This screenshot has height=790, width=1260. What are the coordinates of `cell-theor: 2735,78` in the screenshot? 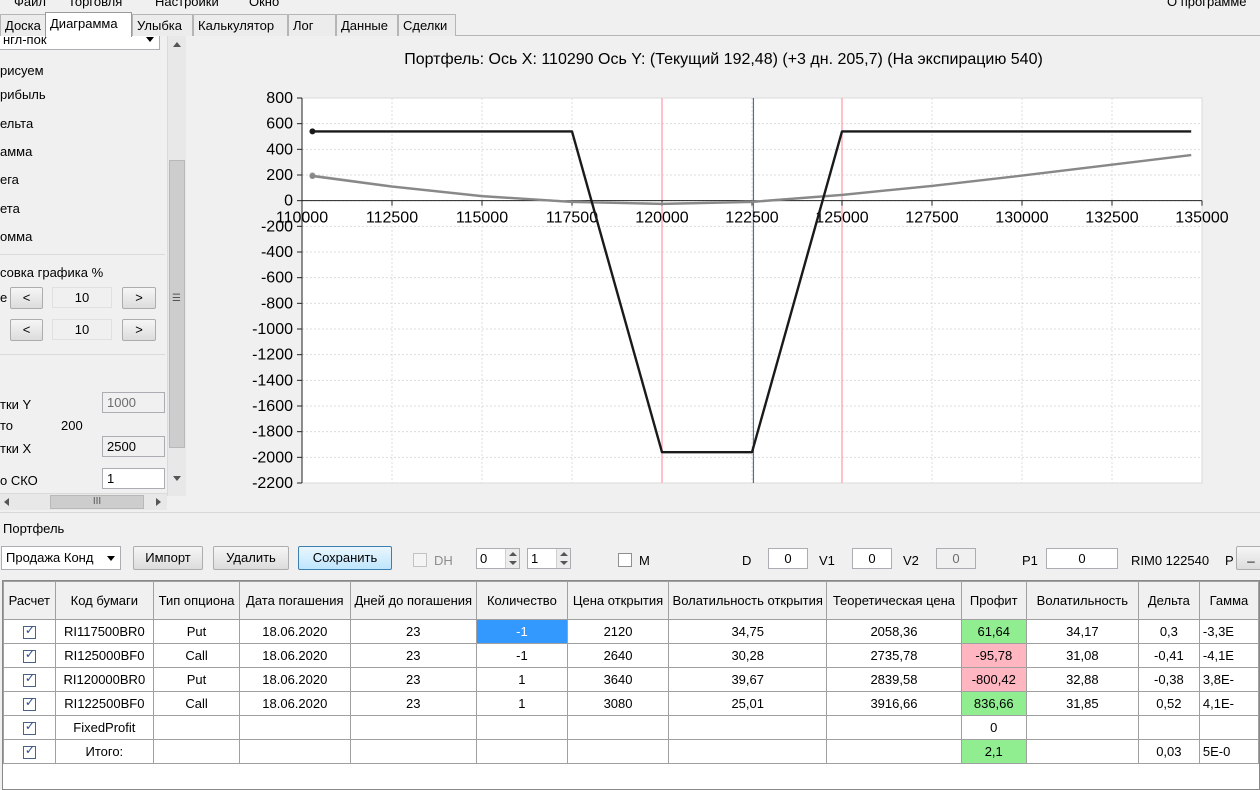 It's located at (894, 655).